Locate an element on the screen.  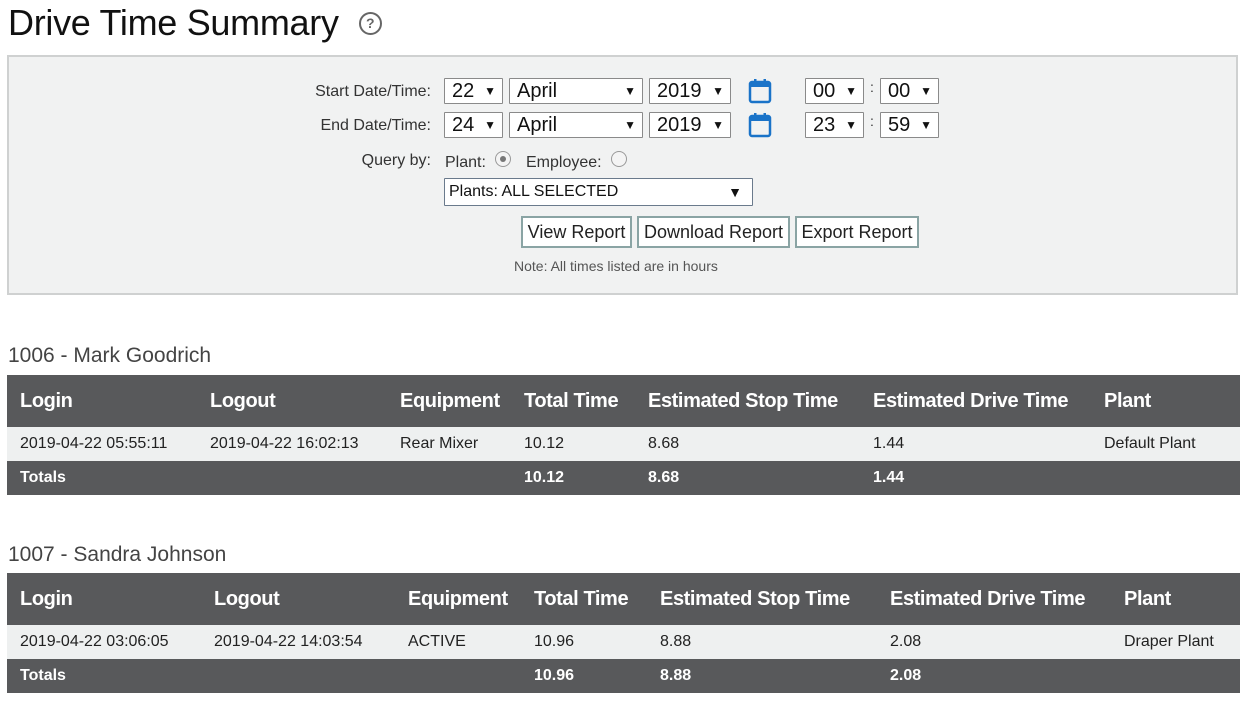
table-cell: 1.44 is located at coordinates (975, 444).